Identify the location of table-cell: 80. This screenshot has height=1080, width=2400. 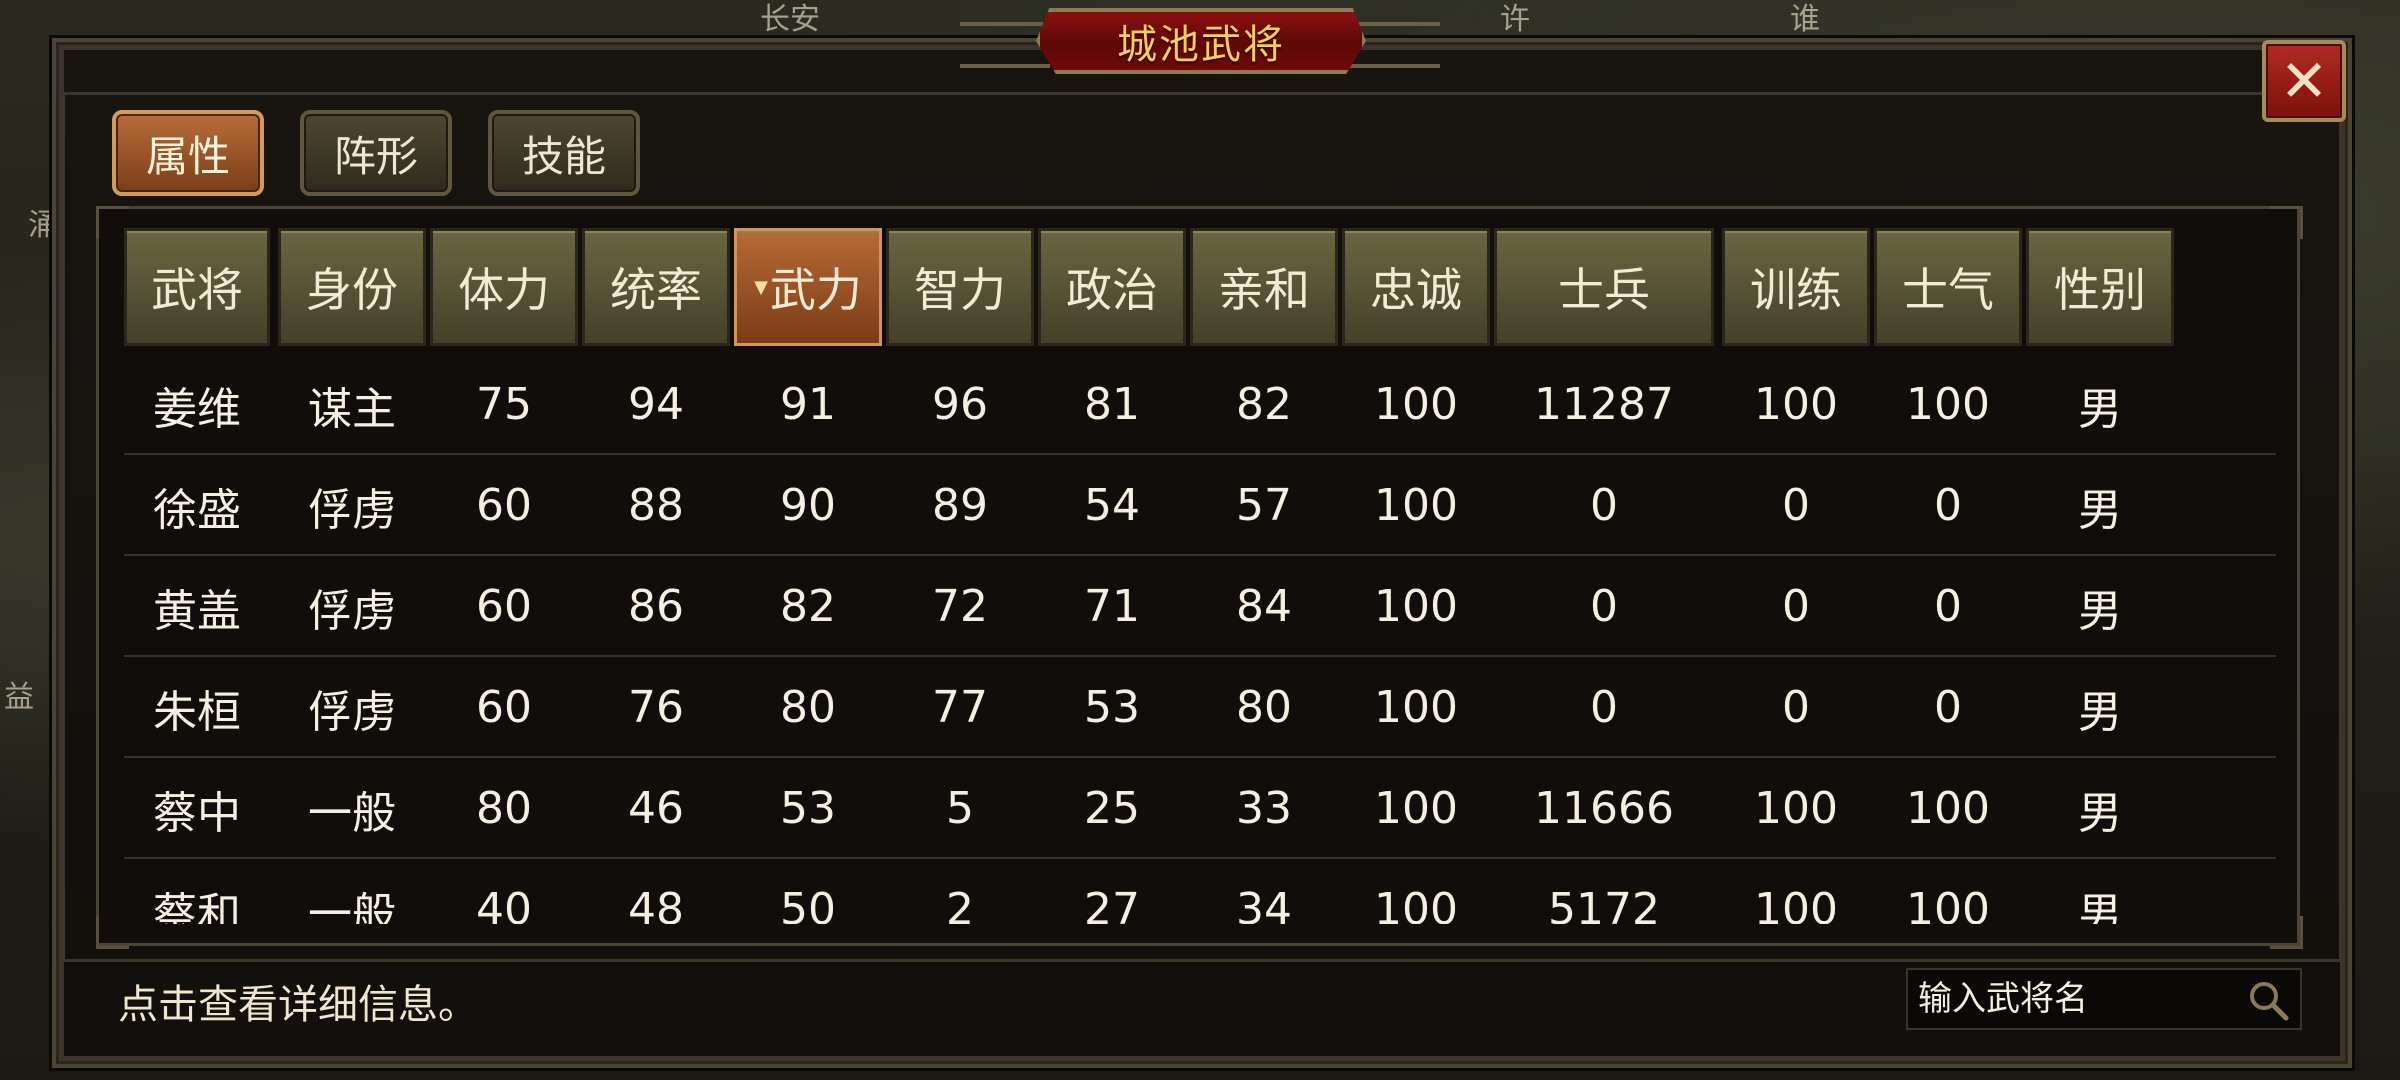
(504, 808).